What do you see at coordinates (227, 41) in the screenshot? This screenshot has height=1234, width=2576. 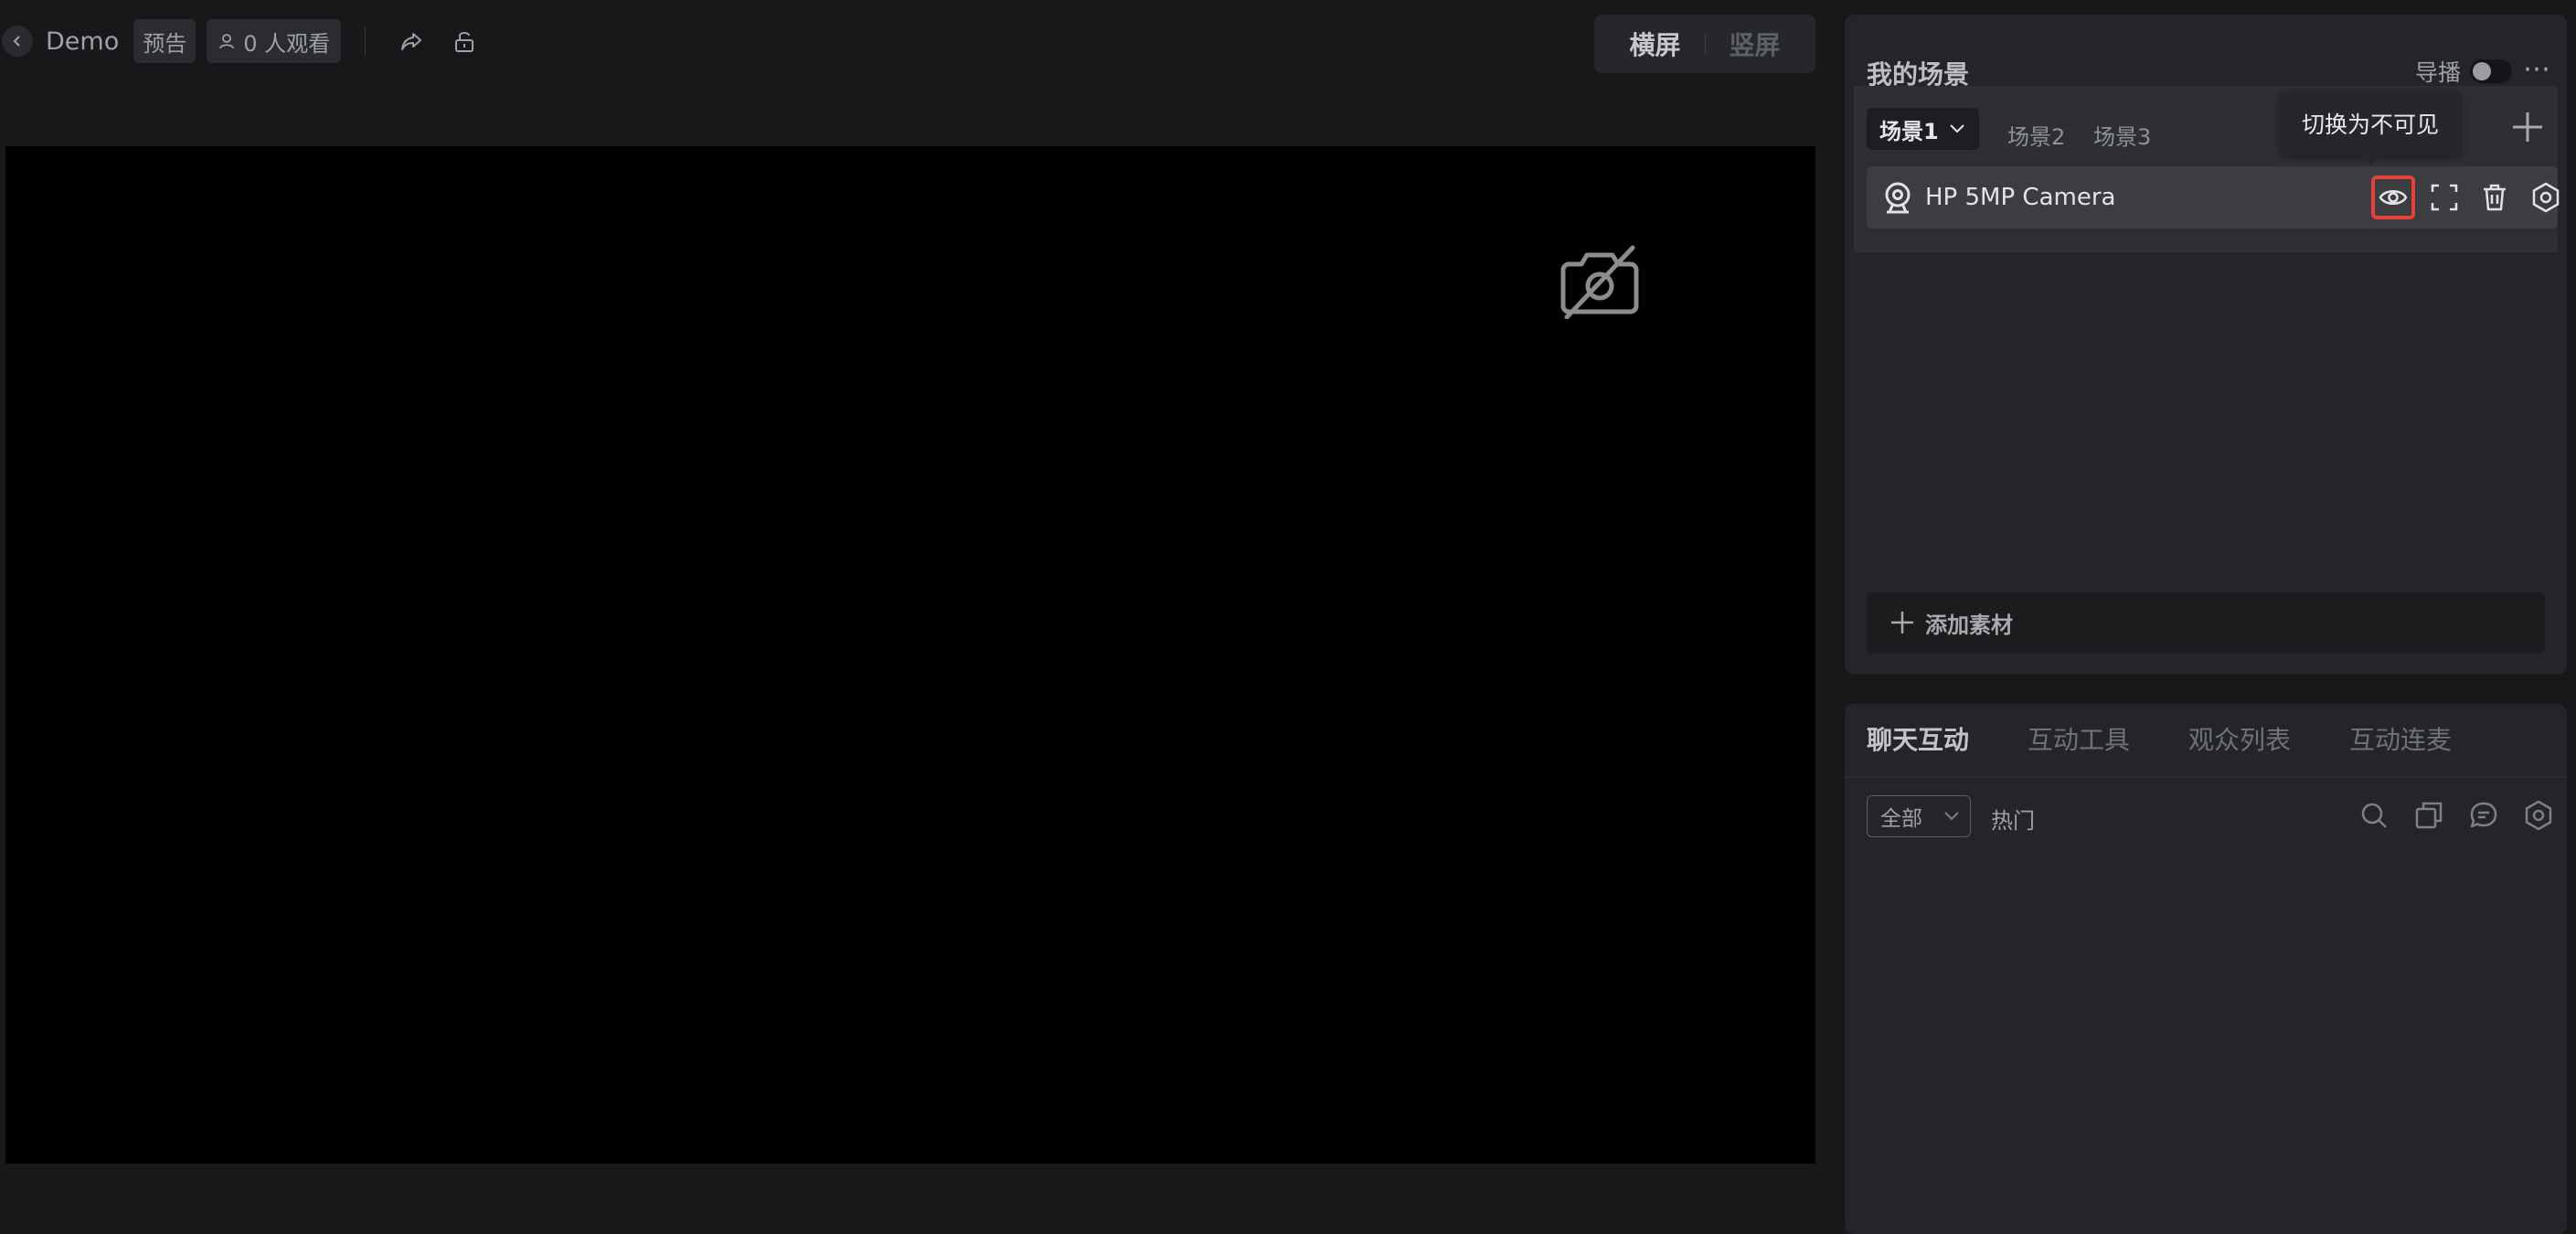 I see `user-icon` at bounding box center [227, 41].